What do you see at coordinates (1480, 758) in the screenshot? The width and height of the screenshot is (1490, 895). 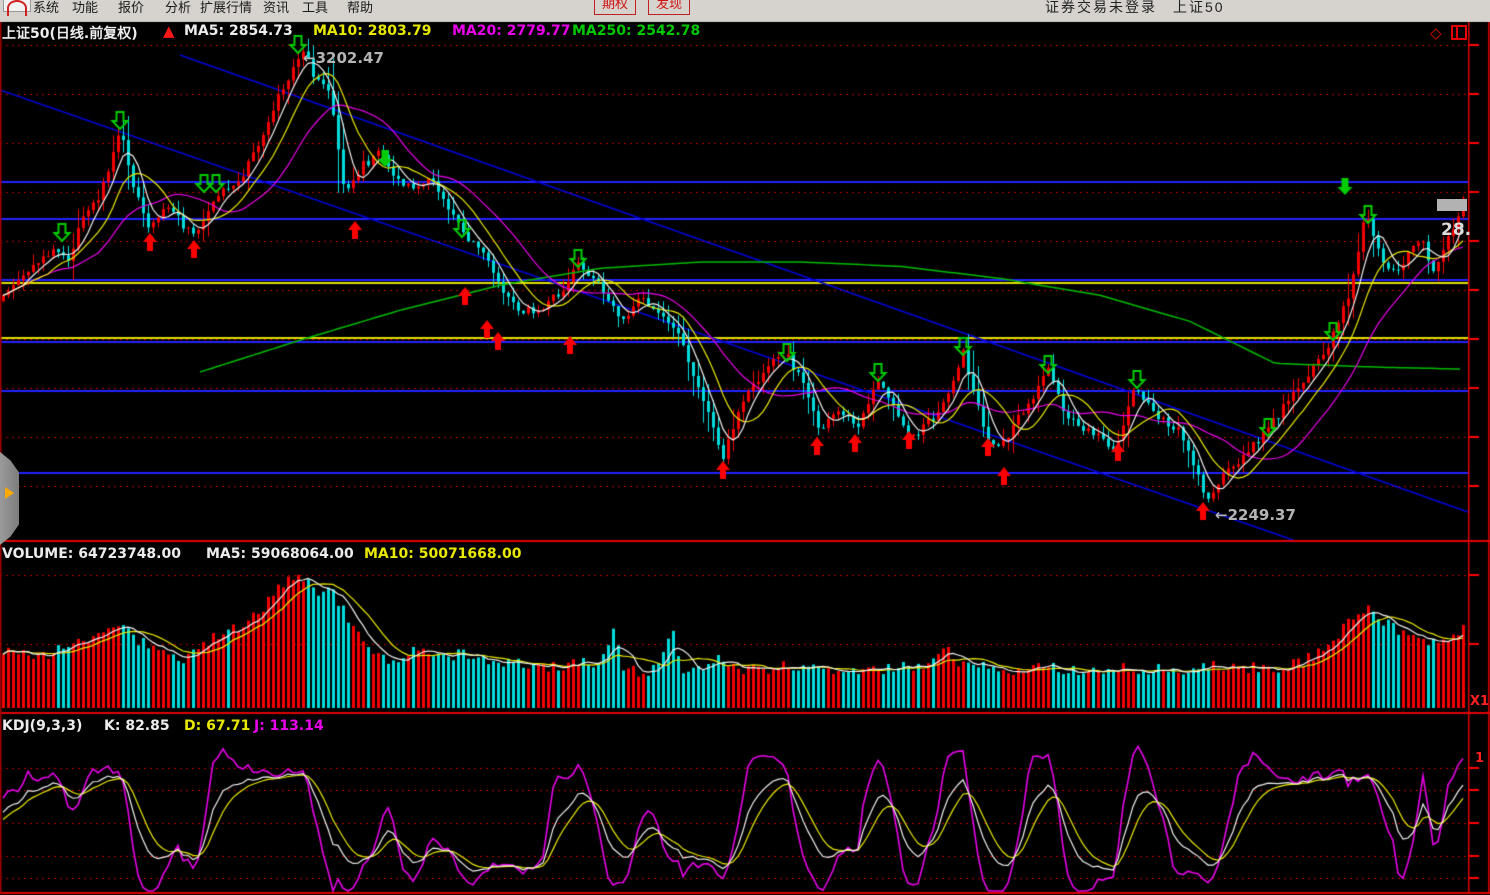 I see `kdj-axis-partial-label: 1` at bounding box center [1480, 758].